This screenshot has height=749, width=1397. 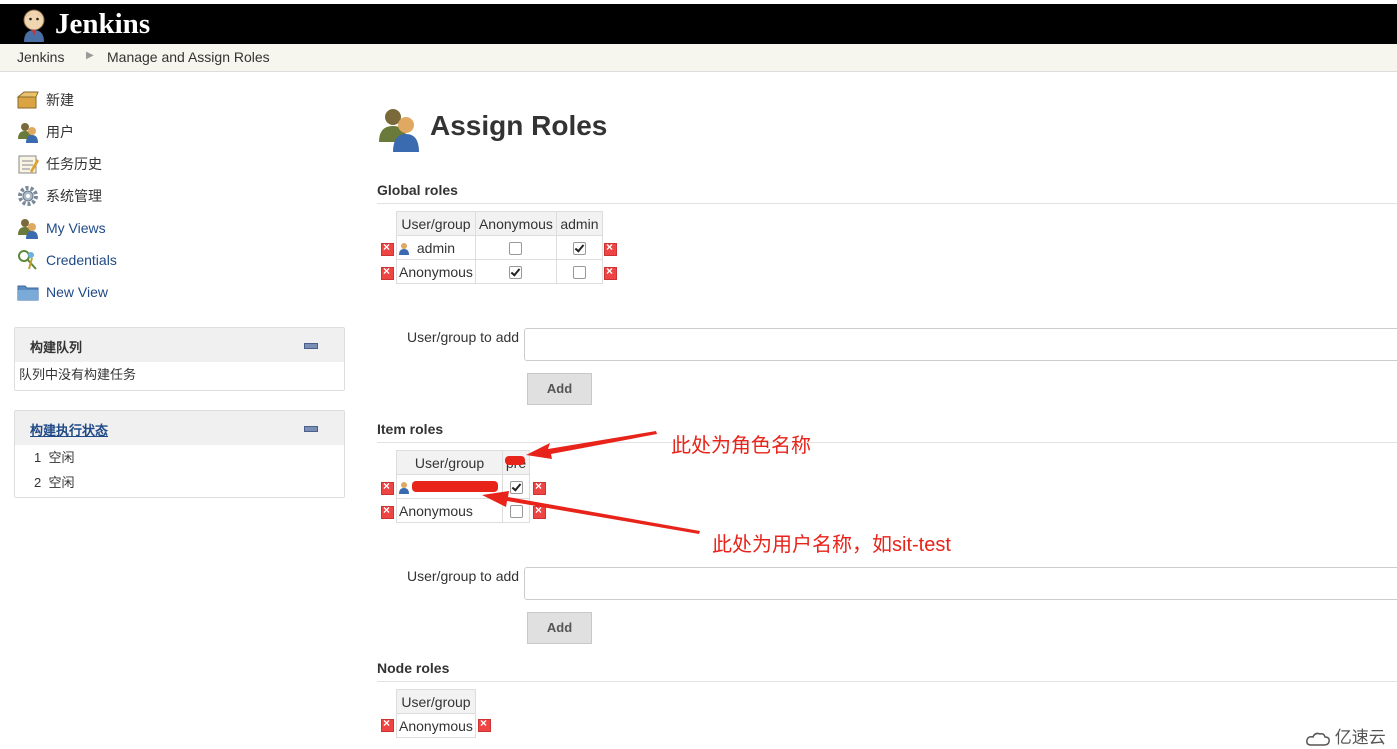 I want to click on sidebar-item-history: 任务历史, so click(x=59, y=164).